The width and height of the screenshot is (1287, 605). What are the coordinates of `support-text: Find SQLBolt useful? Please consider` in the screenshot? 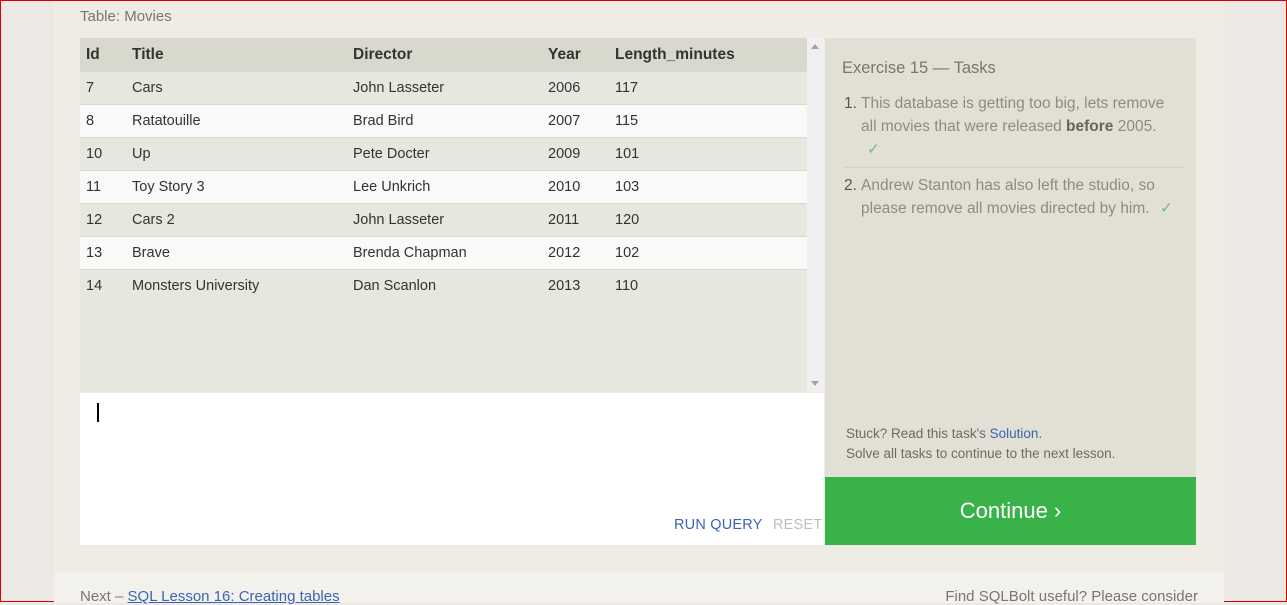 It's located at (1071, 596).